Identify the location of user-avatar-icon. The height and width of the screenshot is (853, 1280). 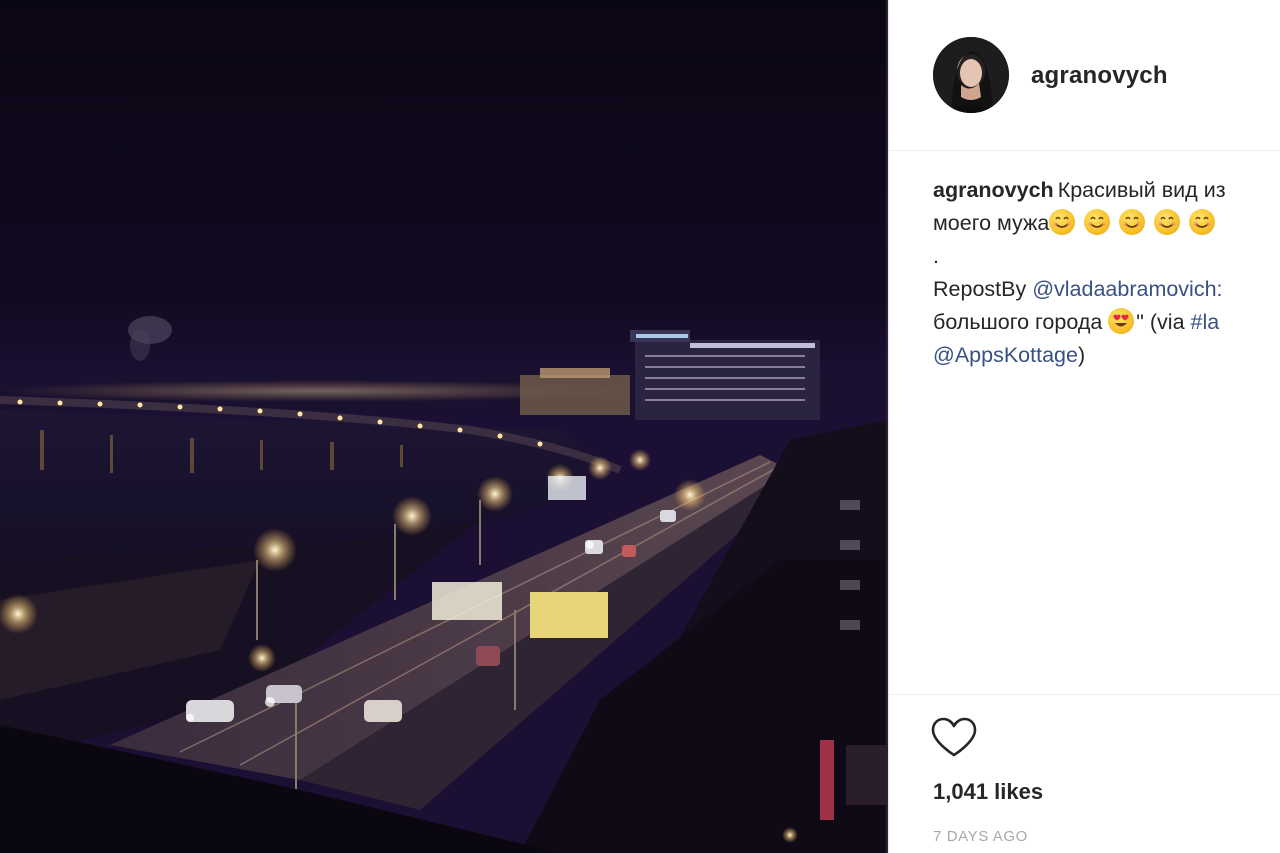
(971, 75).